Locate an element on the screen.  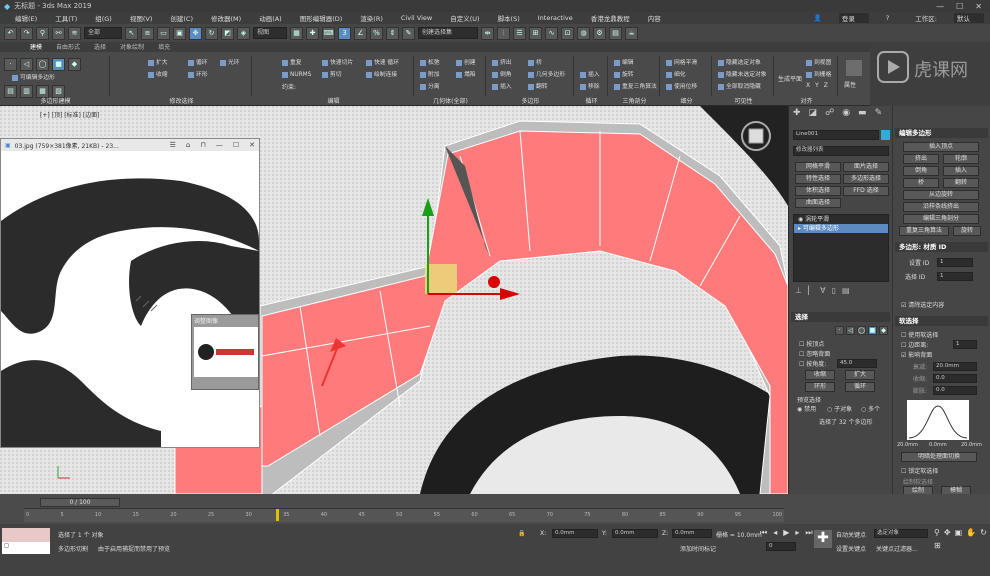
z-coord-field: 0.0mm is located at coordinates (692, 533).